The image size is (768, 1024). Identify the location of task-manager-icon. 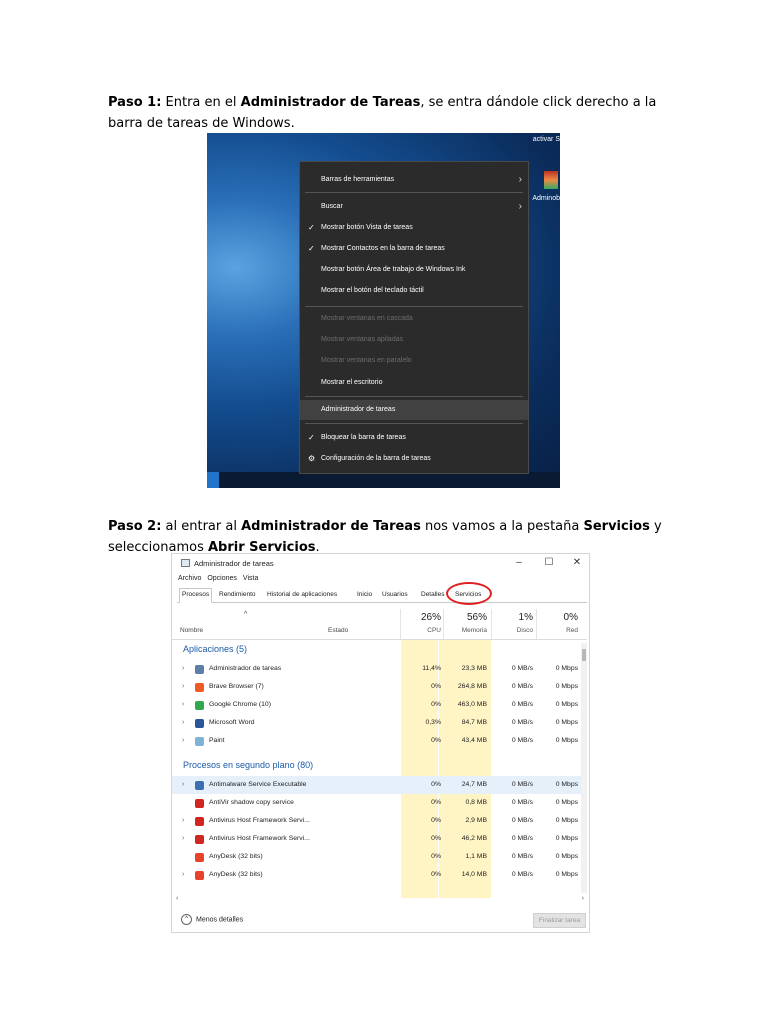
(185, 563).